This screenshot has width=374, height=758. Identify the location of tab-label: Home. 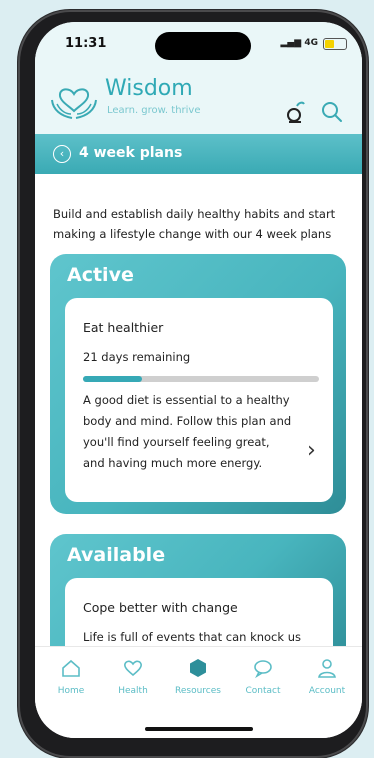
(71, 691).